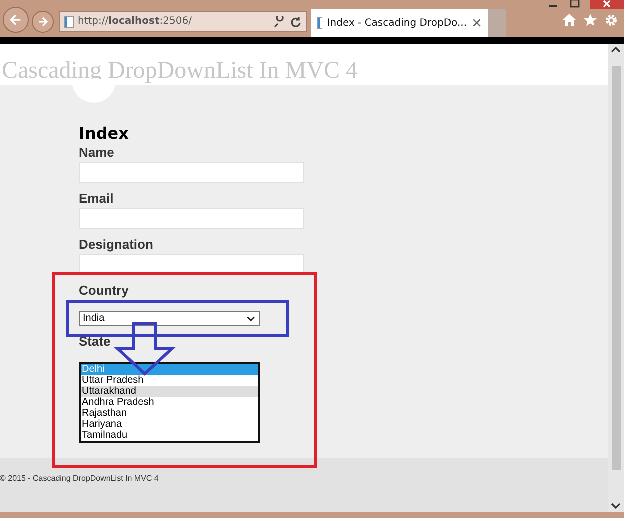 The height and width of the screenshot is (518, 624). I want to click on site-title: Cascading DropDownList In MVC 4, so click(180, 71).